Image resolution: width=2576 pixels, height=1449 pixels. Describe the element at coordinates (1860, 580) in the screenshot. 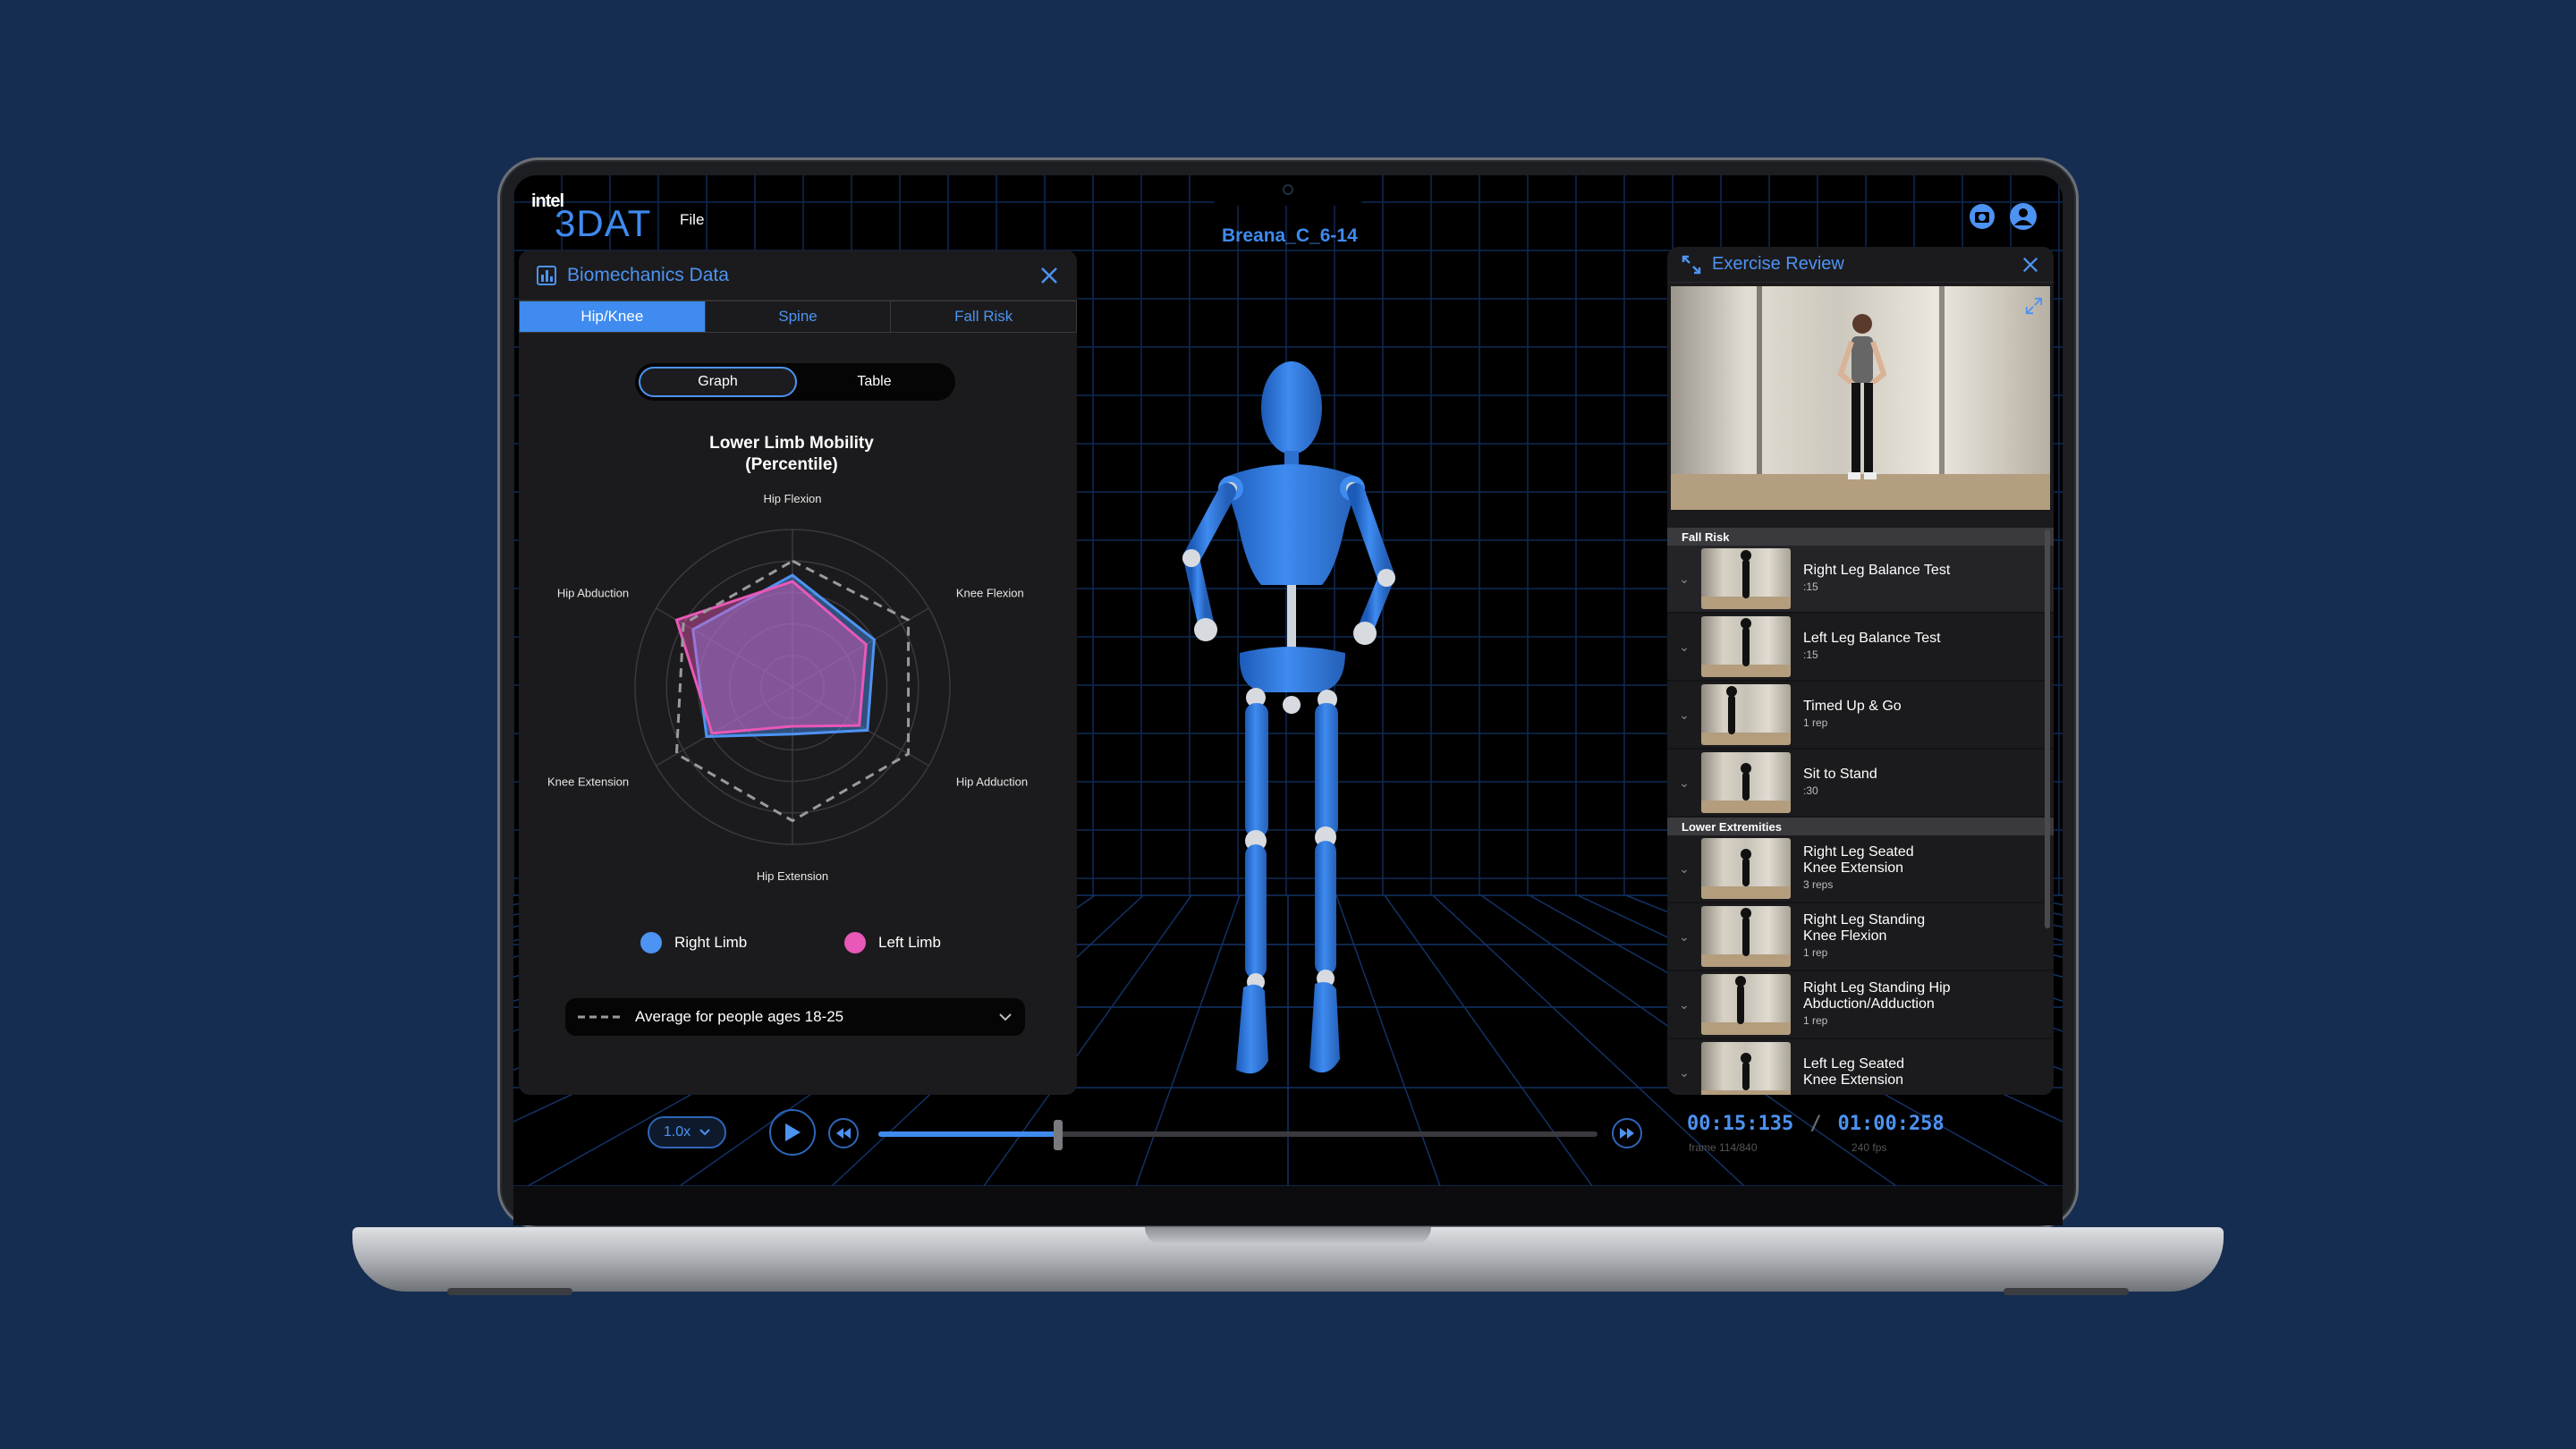

I see `list-item: ⌄ Right Leg Balance Test :15` at that location.